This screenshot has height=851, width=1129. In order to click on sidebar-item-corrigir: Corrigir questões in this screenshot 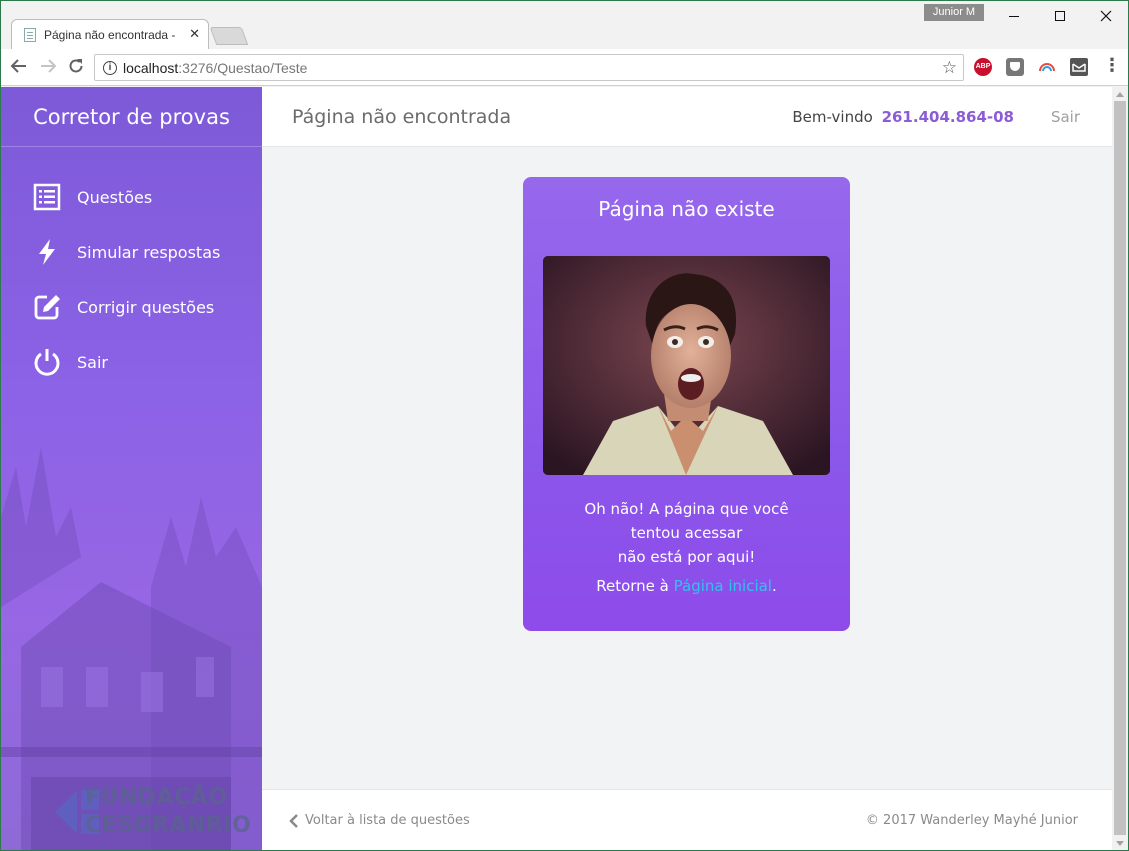, I will do `click(131, 307)`.